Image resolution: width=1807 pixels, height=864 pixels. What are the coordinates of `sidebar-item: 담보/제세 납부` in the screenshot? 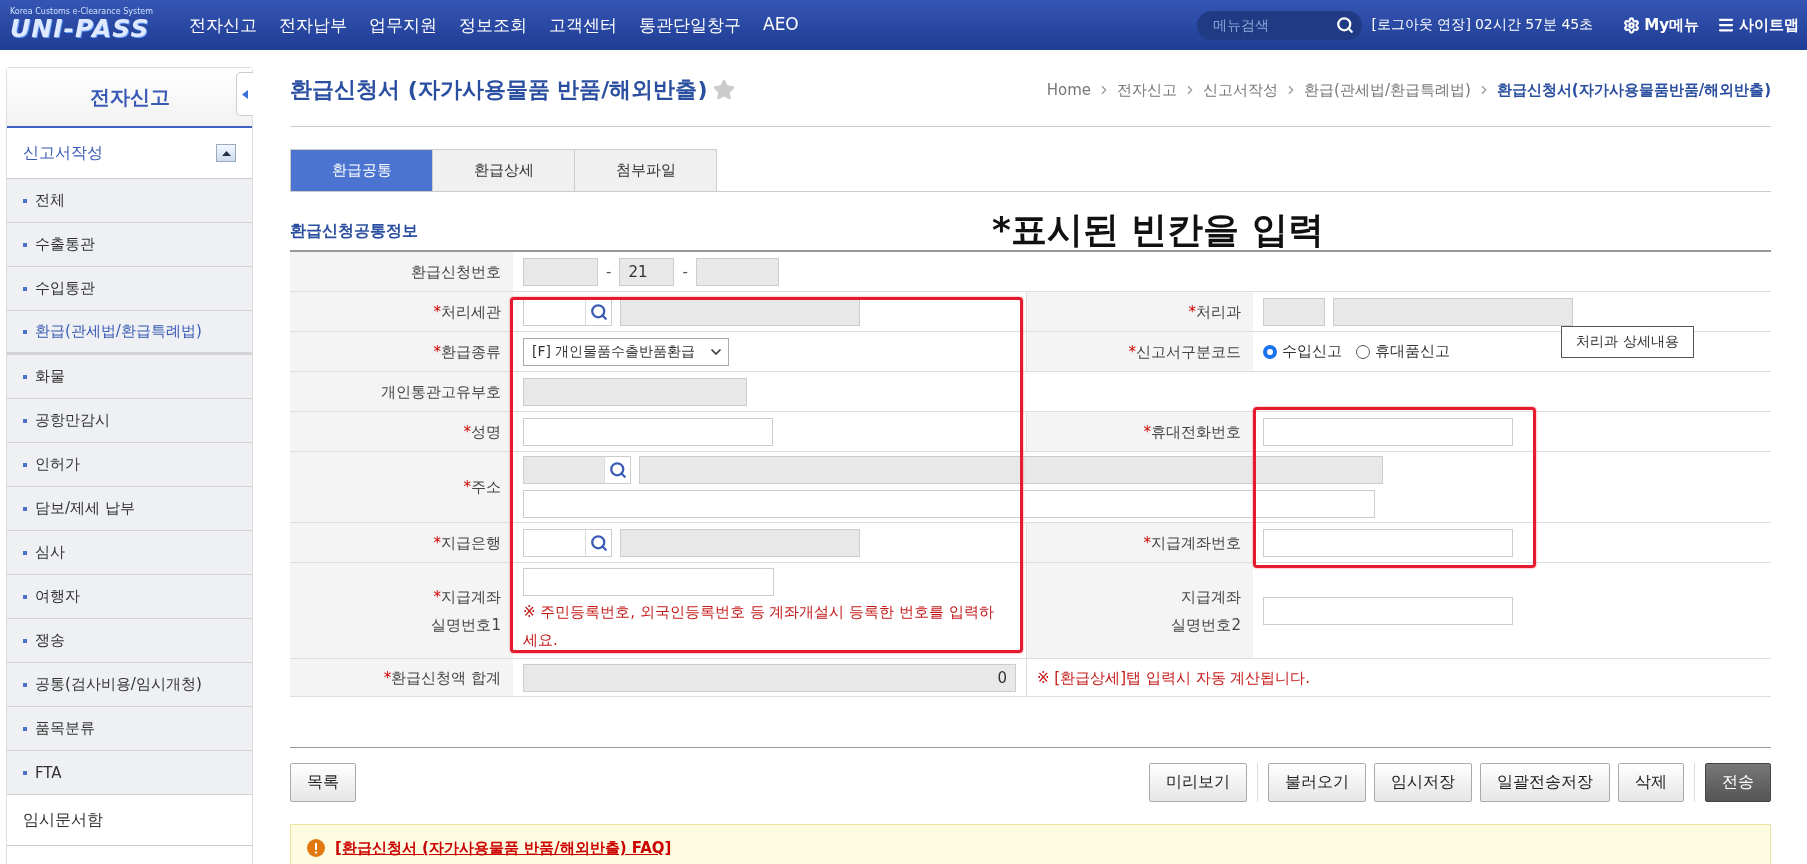 It's located at (129, 509).